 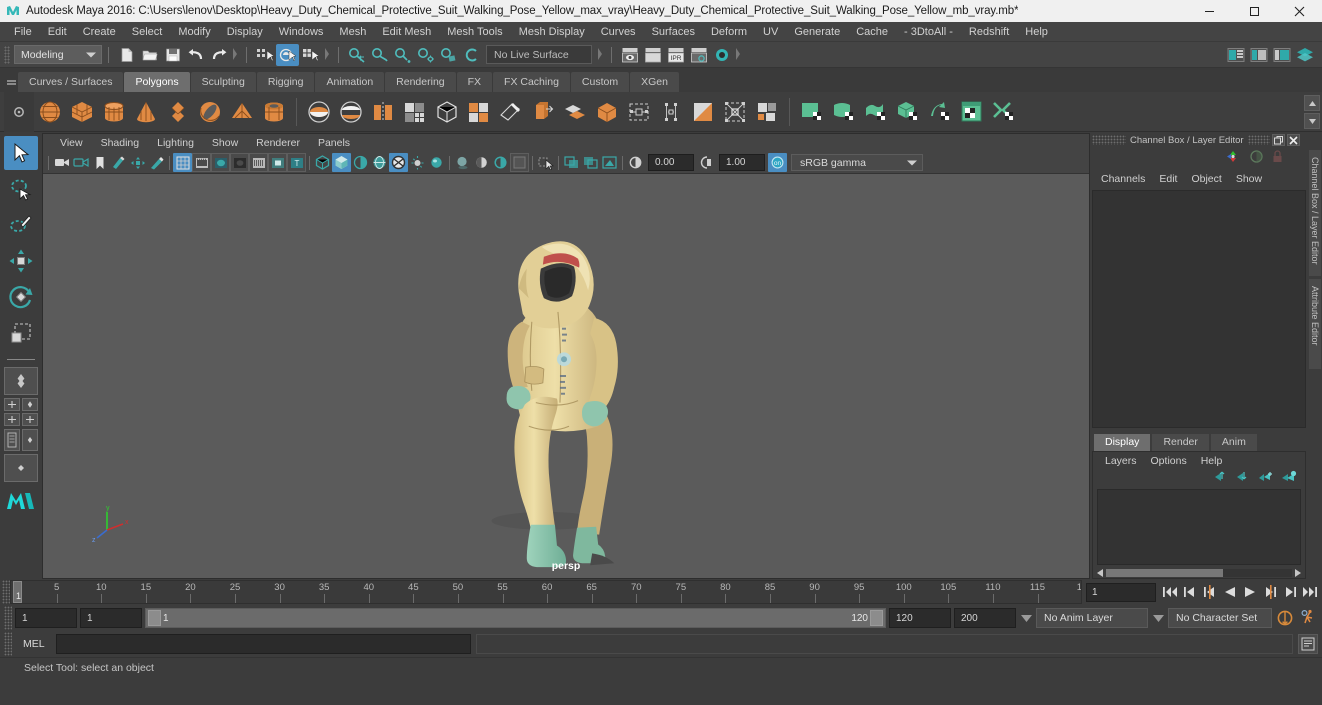 What do you see at coordinates (137, 162) in the screenshot?
I see `two-d-pan-zoom-icon` at bounding box center [137, 162].